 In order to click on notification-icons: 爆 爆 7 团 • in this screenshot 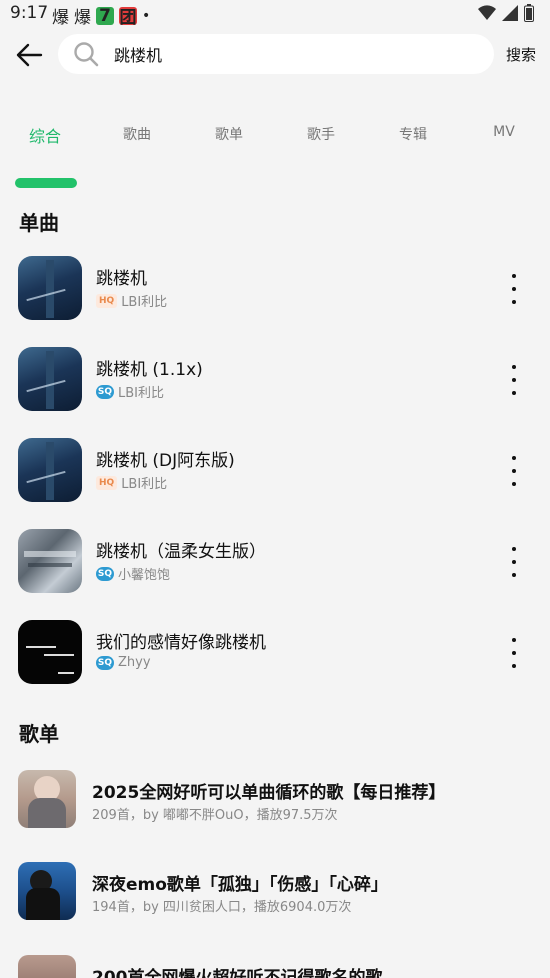, I will do `click(101, 16)`.